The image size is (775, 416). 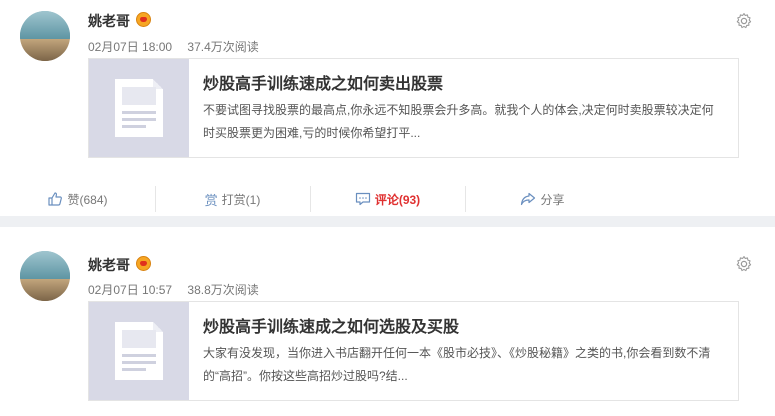 I want to click on like-button: 赞(684), so click(x=77, y=199).